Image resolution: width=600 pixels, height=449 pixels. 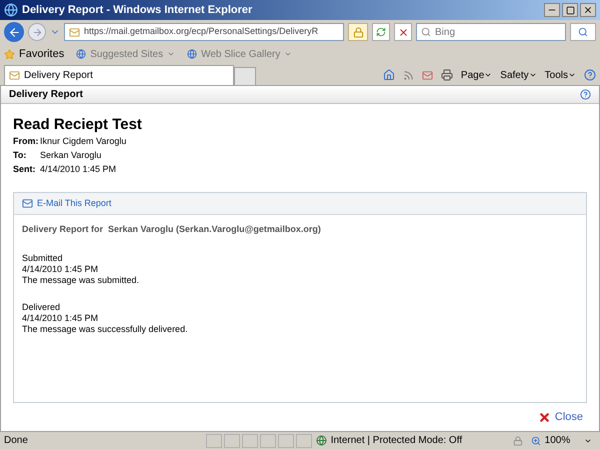 I want to click on stop-icon, so click(x=403, y=32).